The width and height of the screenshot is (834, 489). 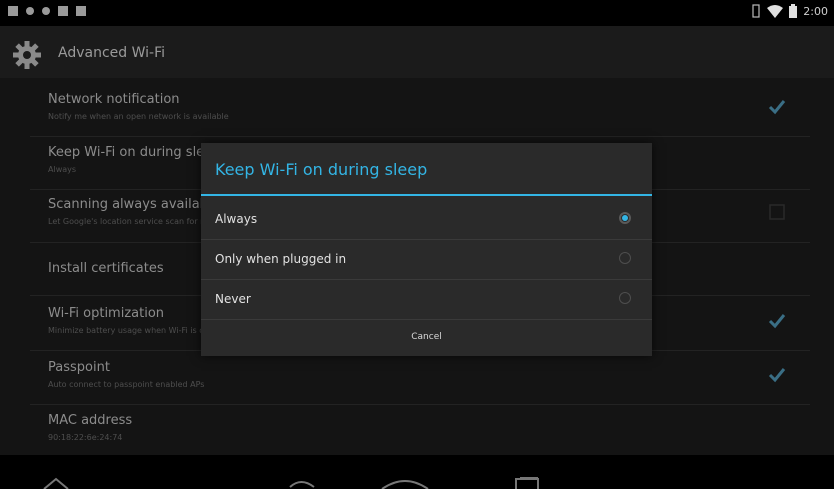 I want to click on page-title: Advanced Wi-Fi, so click(x=112, y=53).